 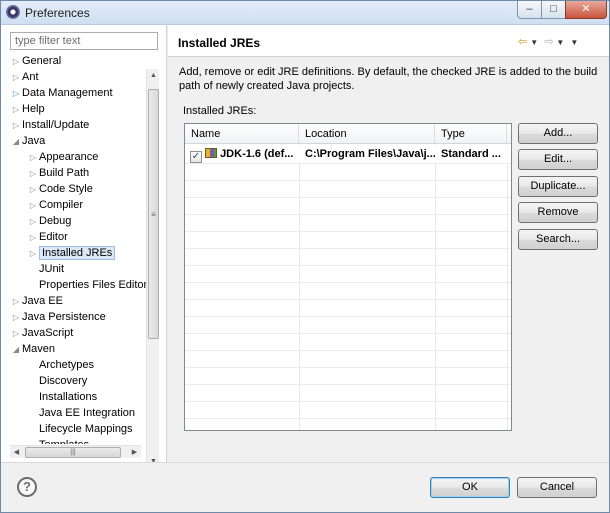 What do you see at coordinates (471, 134) in the screenshot?
I see `column-header-type: Type` at bounding box center [471, 134].